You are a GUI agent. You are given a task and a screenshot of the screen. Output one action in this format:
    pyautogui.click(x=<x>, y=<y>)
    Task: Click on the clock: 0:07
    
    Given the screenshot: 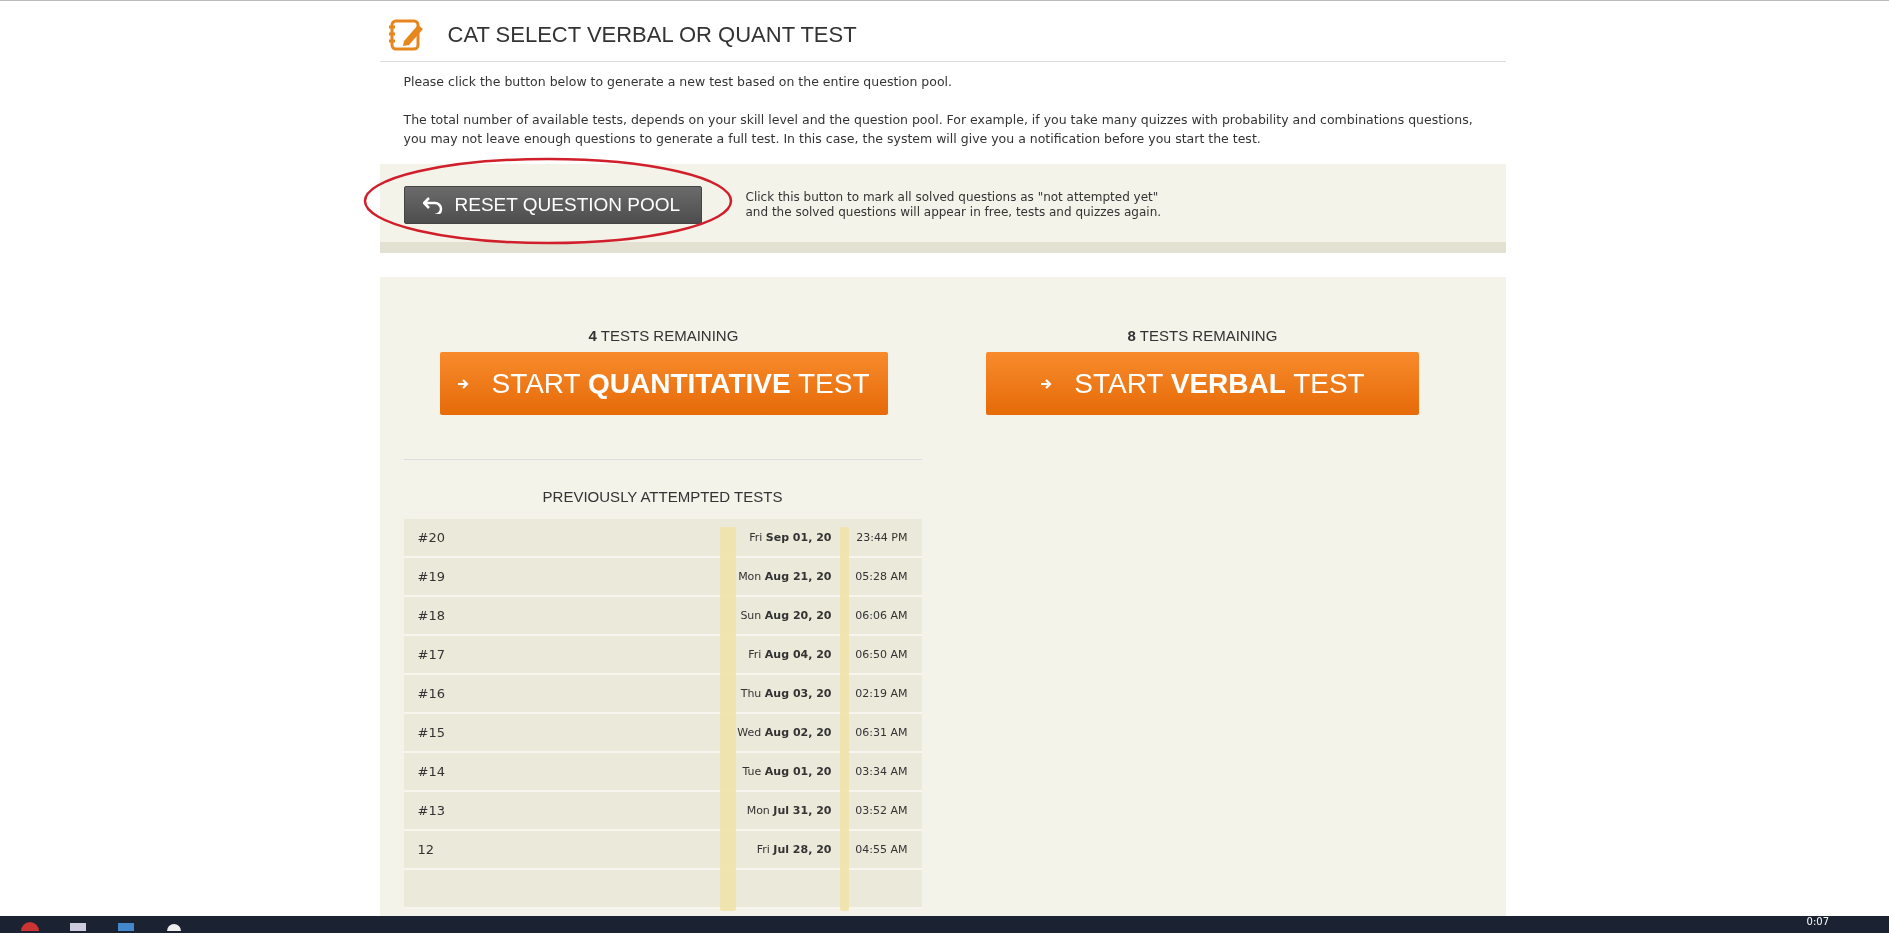 What is the action you would take?
    pyautogui.click(x=1817, y=921)
    